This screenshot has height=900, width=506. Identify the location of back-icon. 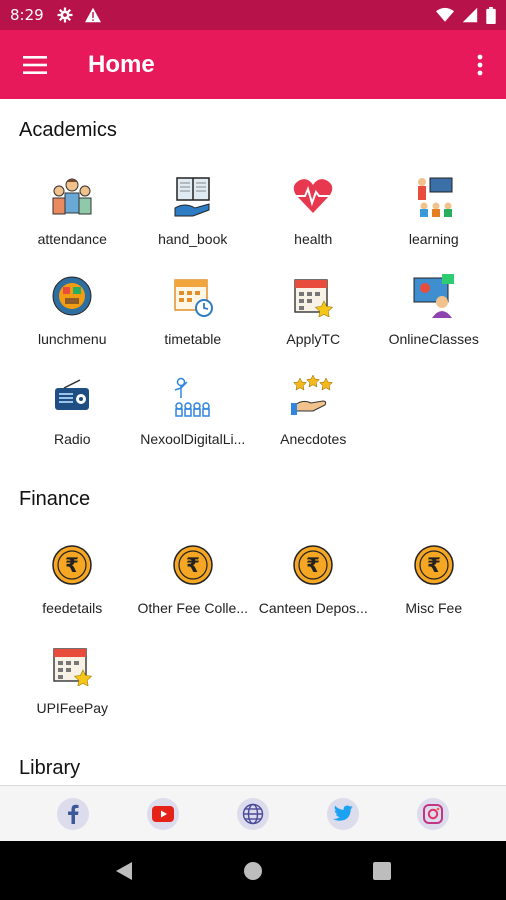
(124, 871).